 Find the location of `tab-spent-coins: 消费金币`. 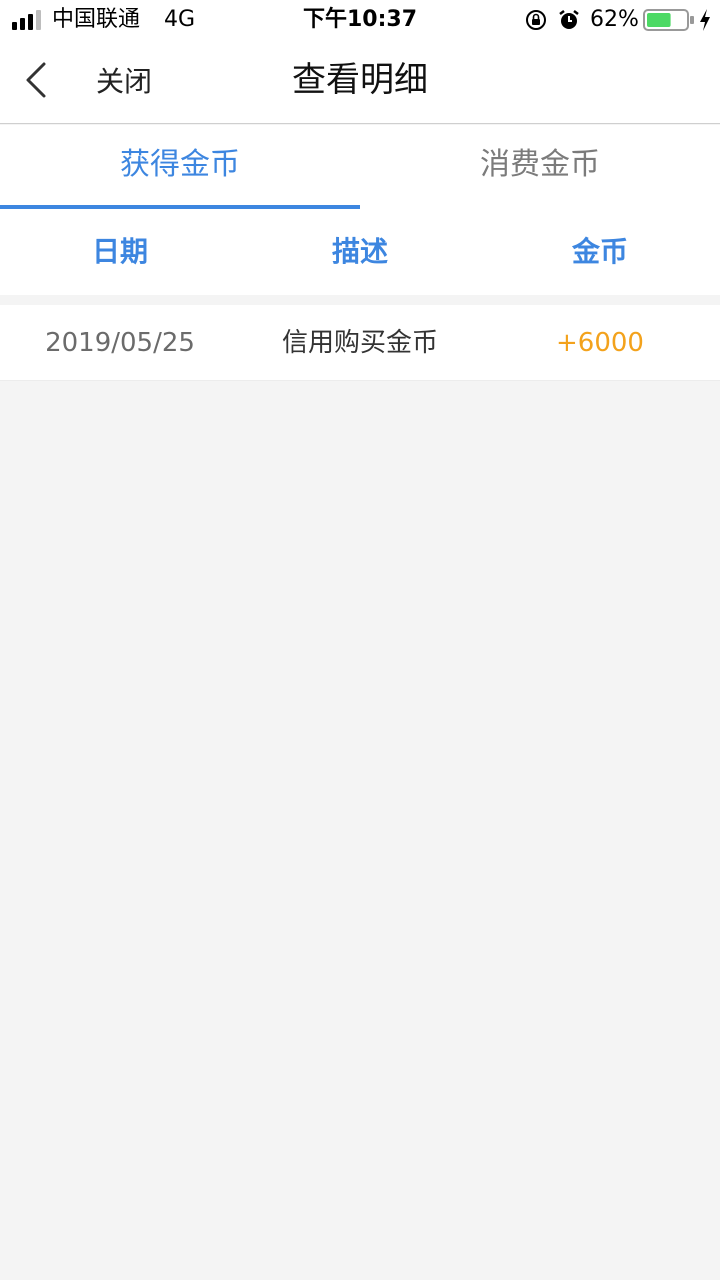

tab-spent-coins: 消费金币 is located at coordinates (540, 167).